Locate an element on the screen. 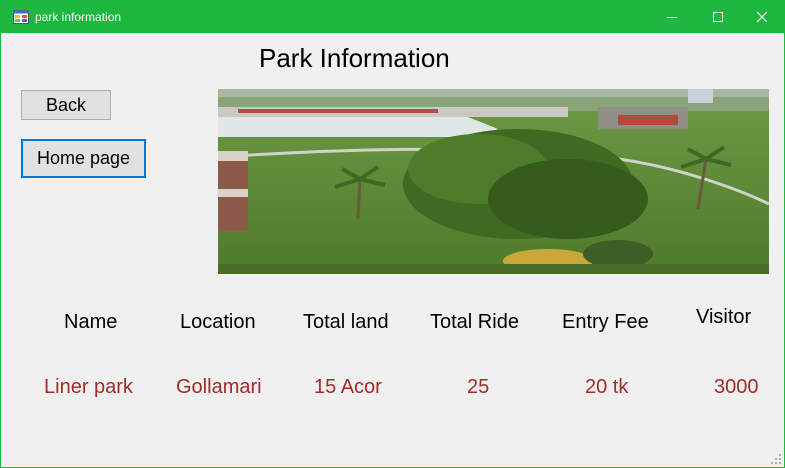 The image size is (785, 468). back-button: Back is located at coordinates (66, 105).